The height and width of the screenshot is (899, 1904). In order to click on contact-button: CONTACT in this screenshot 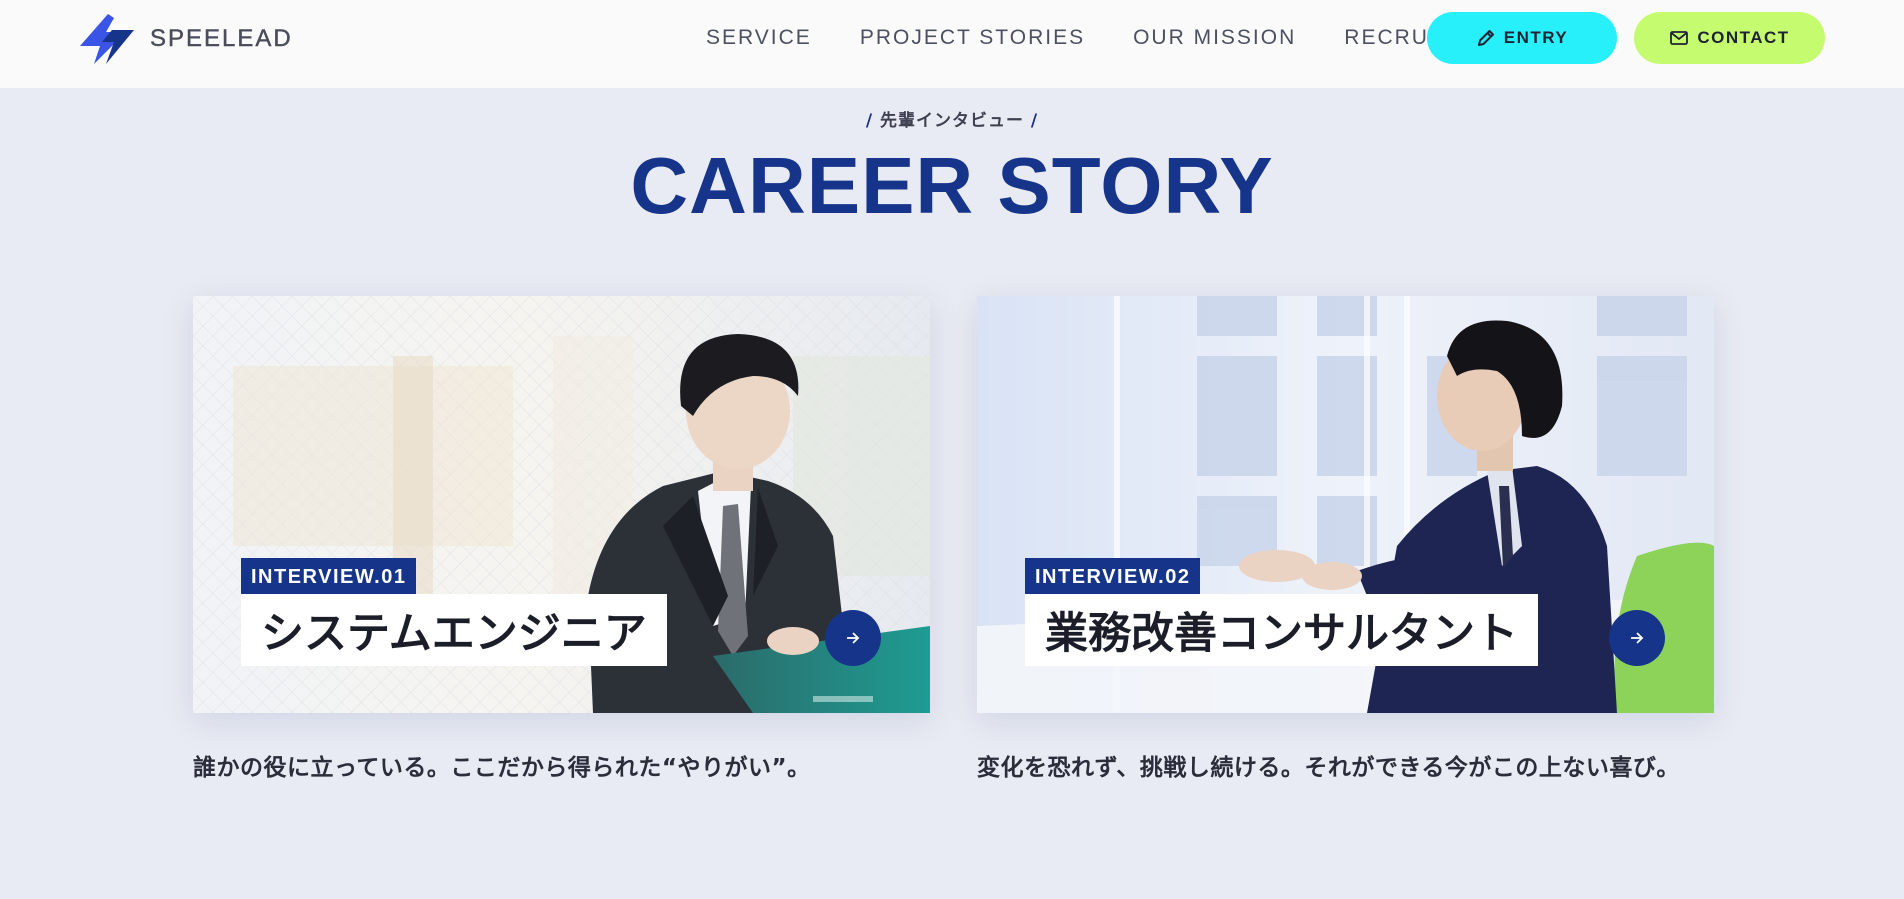, I will do `click(1729, 38)`.